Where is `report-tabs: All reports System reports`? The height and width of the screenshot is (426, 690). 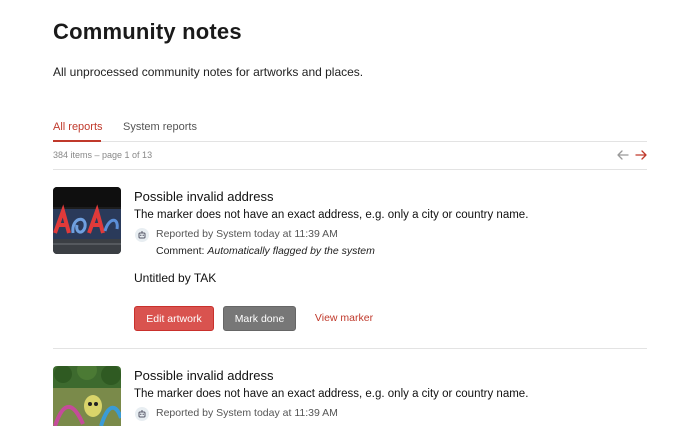 report-tabs: All reports System reports is located at coordinates (350, 129).